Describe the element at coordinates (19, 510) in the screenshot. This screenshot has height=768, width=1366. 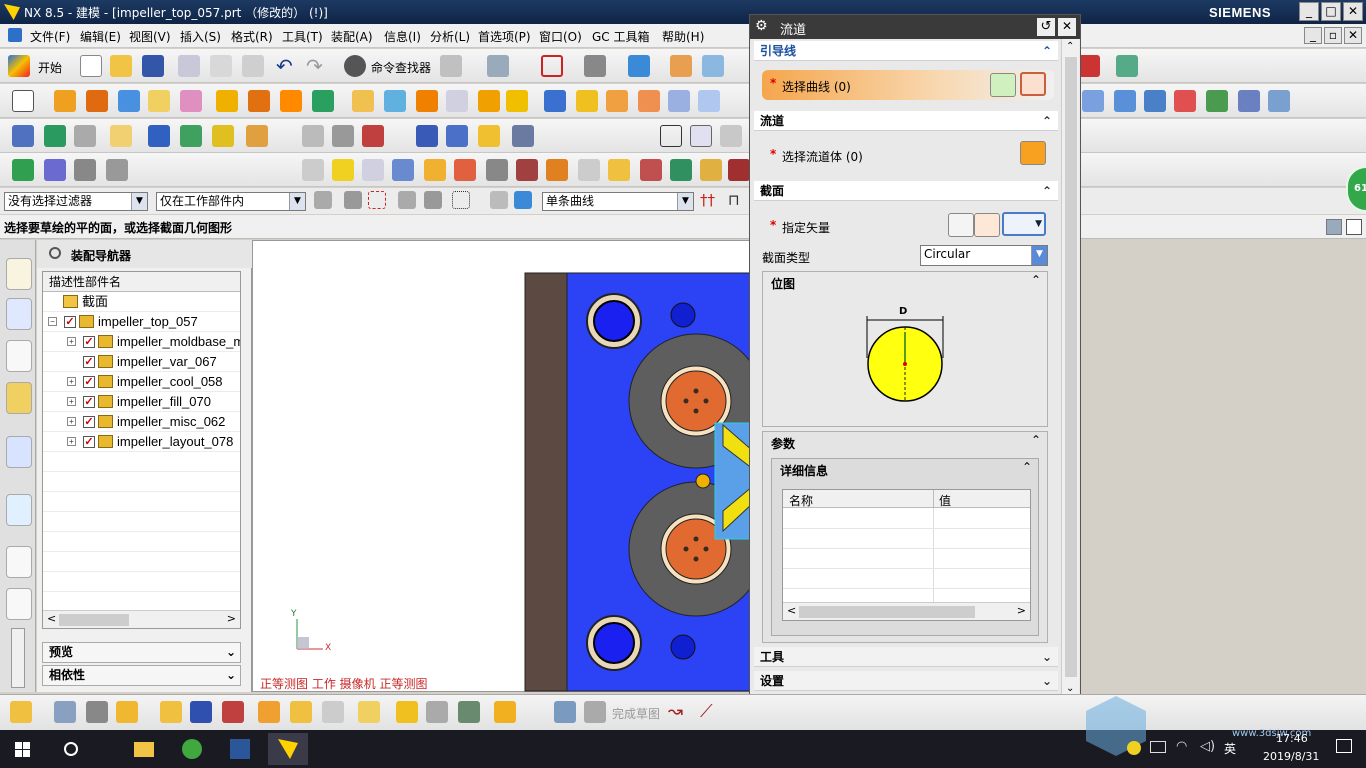
I see `web-browser-tab` at that location.